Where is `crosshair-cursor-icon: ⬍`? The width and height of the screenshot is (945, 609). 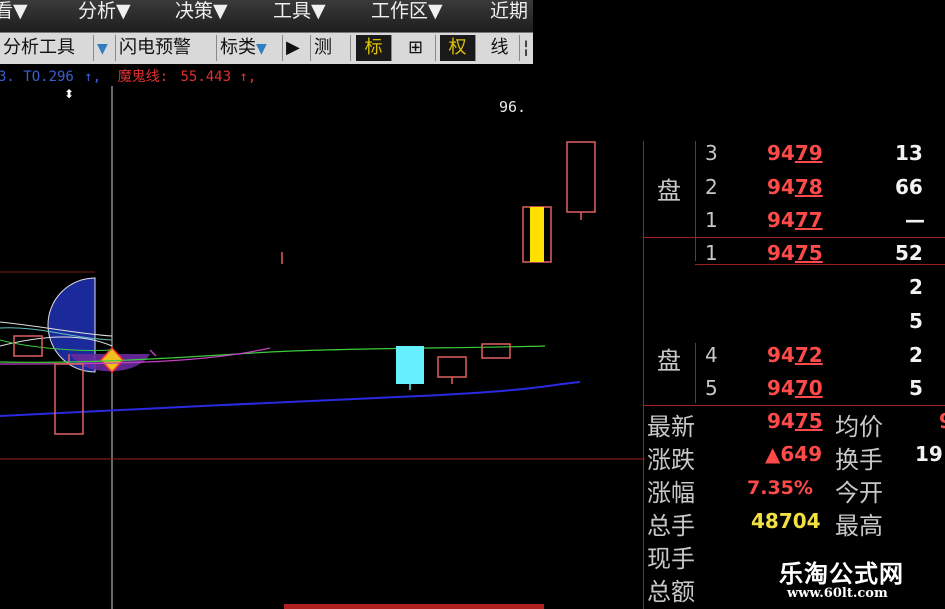 crosshair-cursor-icon: ⬍ is located at coordinates (69, 94).